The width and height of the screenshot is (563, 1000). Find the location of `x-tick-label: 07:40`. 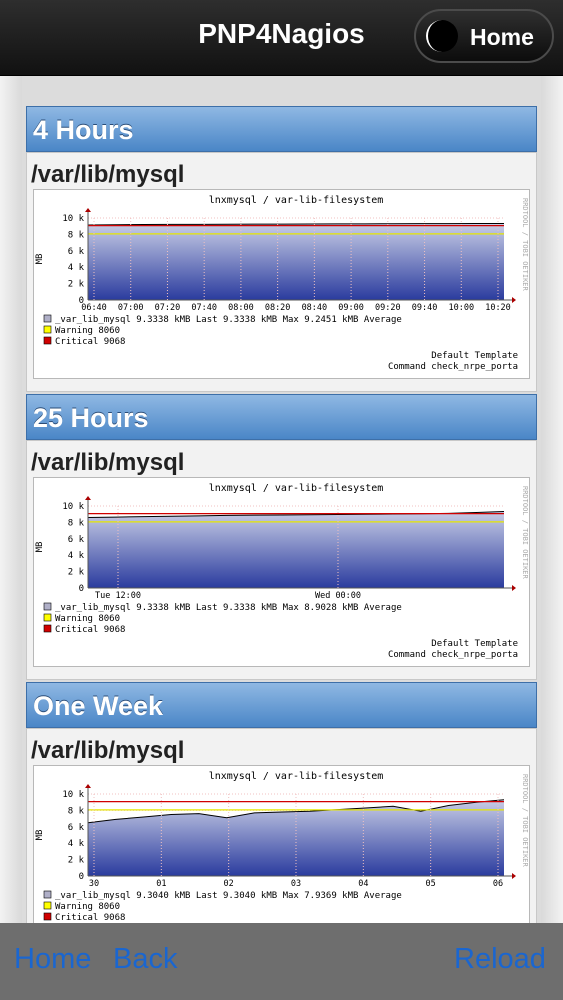

x-tick-label: 07:40 is located at coordinates (204, 308).